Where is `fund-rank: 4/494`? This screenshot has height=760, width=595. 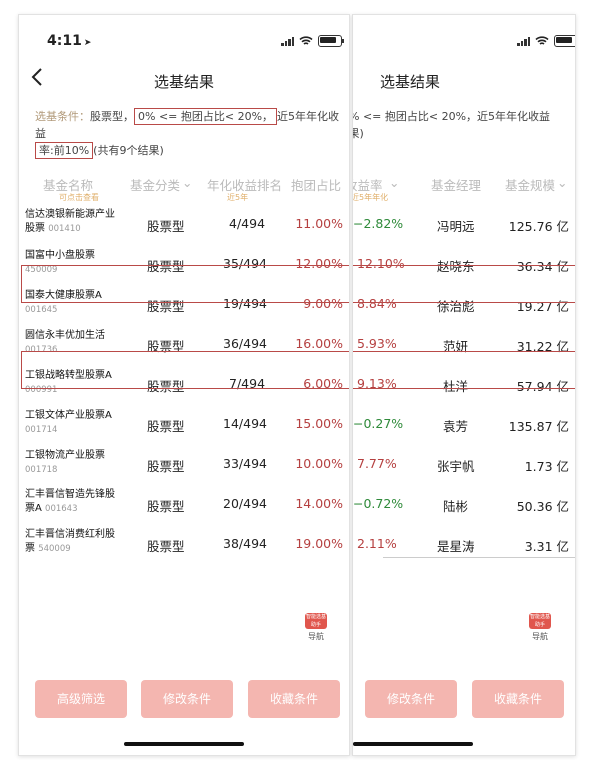 fund-rank: 4/494 is located at coordinates (247, 223).